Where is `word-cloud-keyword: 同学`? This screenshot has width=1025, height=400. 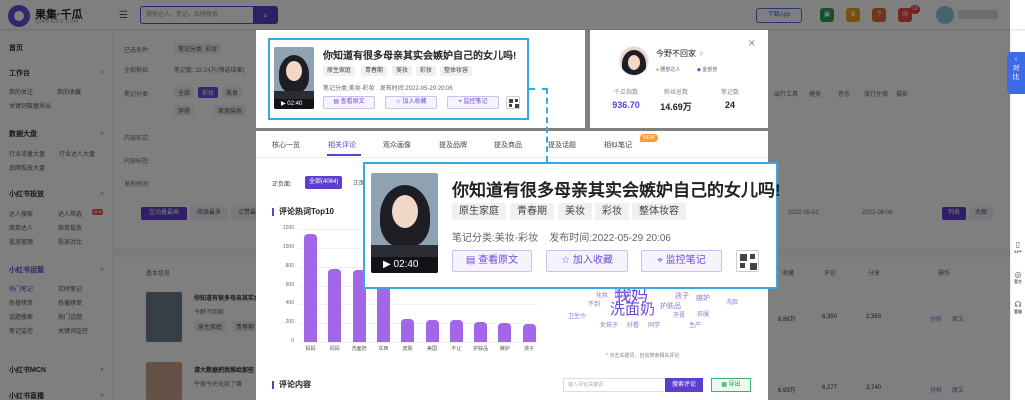
word-cloud-keyword: 同学 is located at coordinates (654, 324).